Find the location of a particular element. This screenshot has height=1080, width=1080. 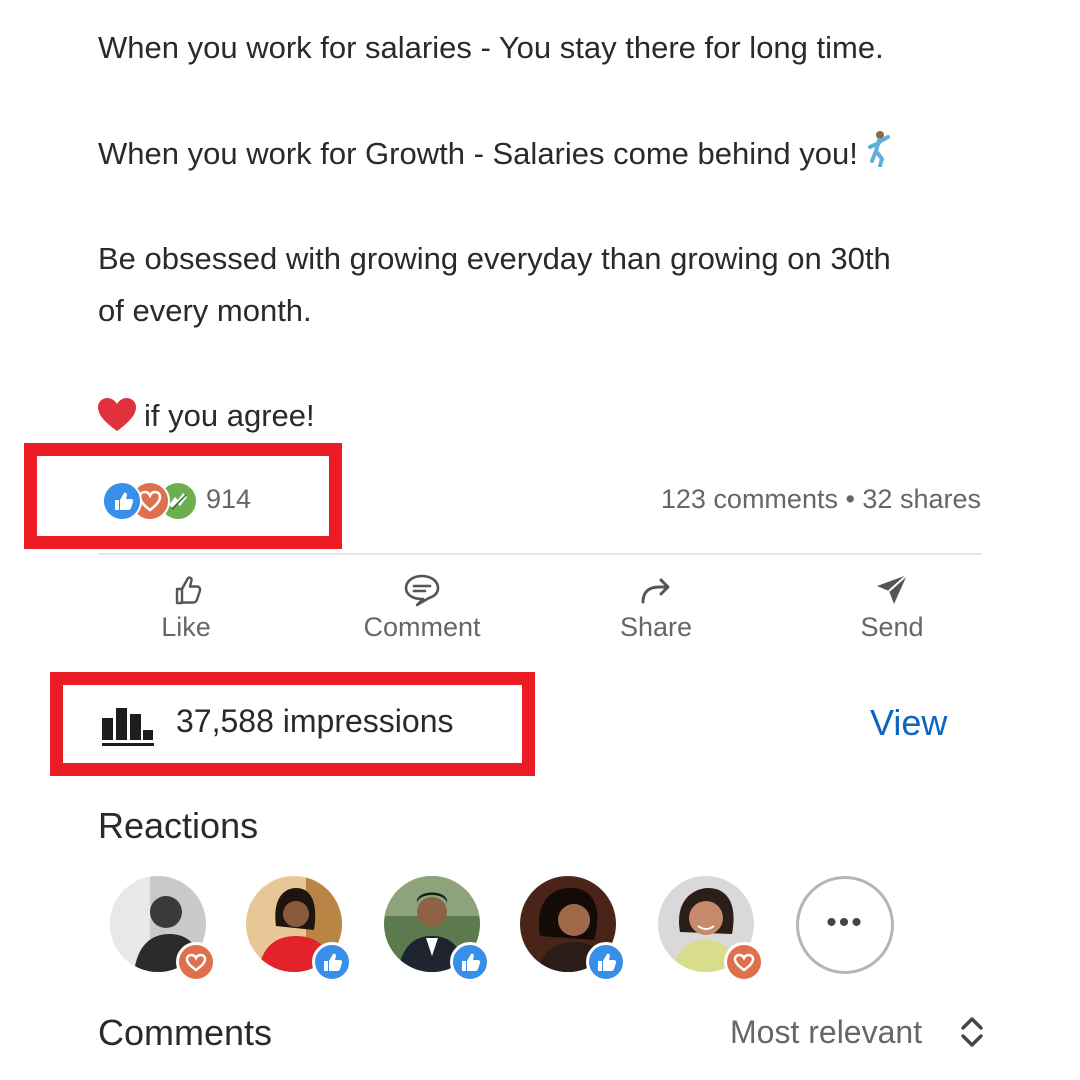

share-button: Share is located at coordinates (656, 607).